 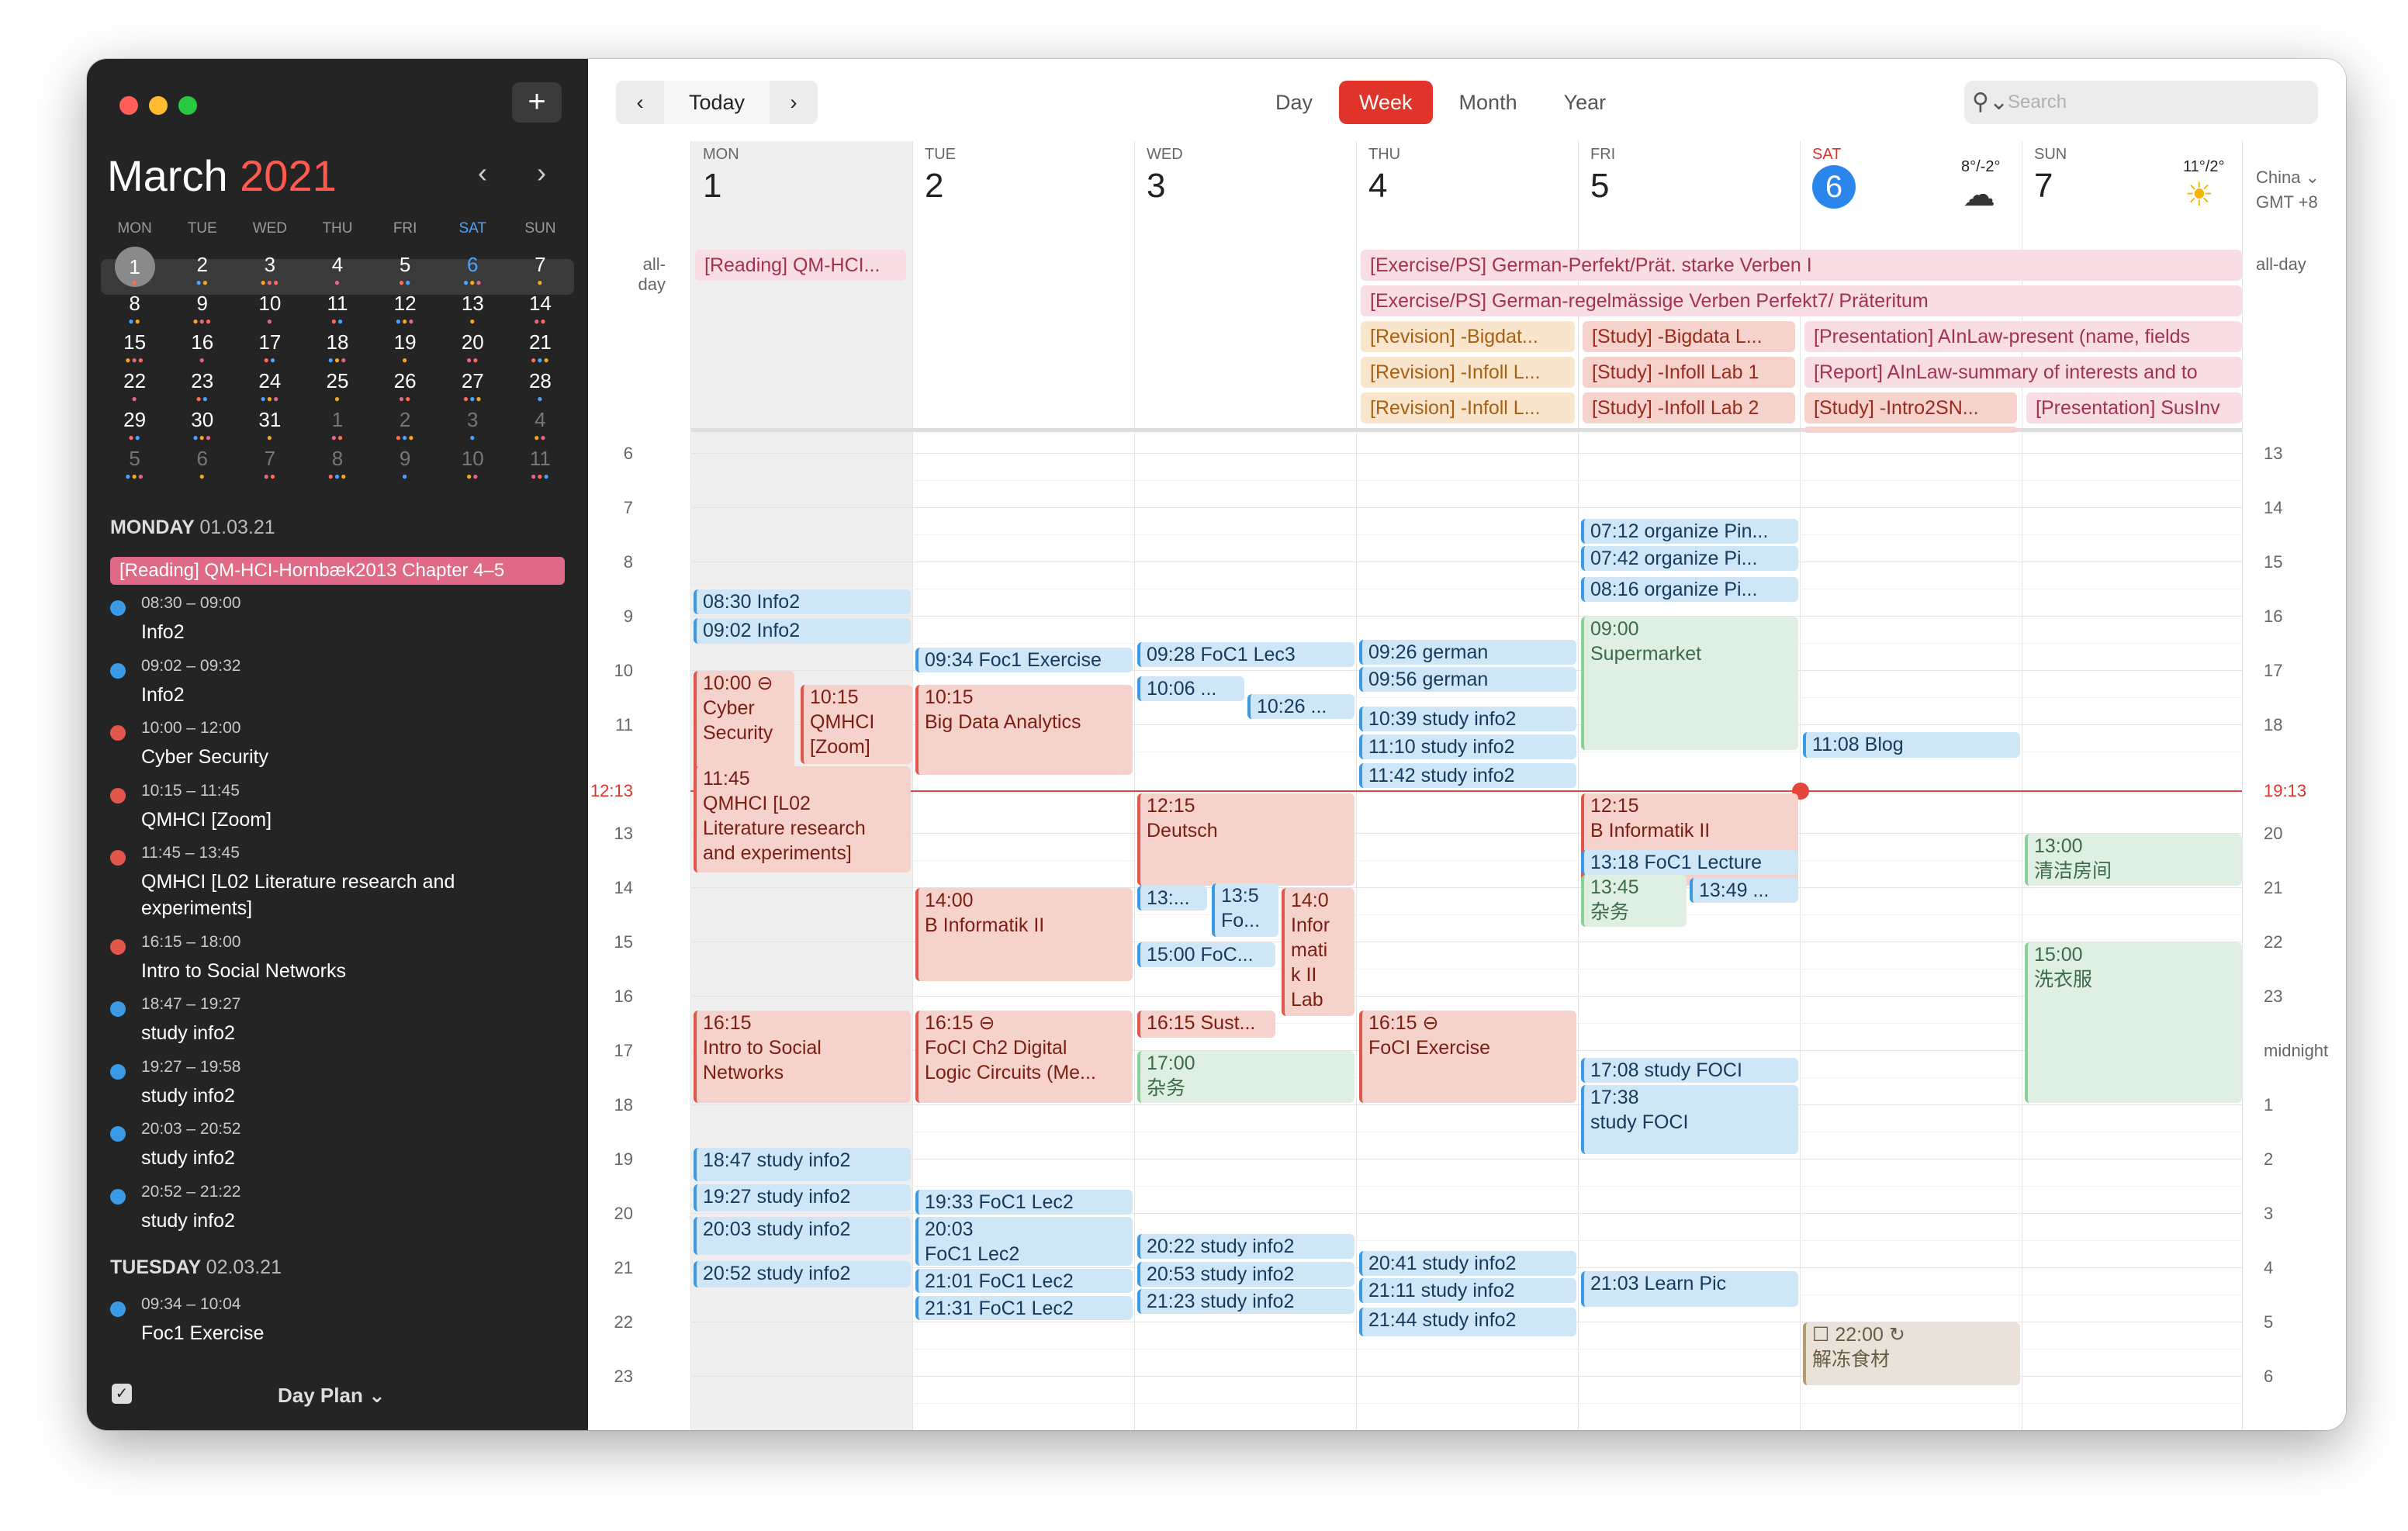 What do you see at coordinates (269, 267) in the screenshot?
I see `mini-day: 3 ●●●` at bounding box center [269, 267].